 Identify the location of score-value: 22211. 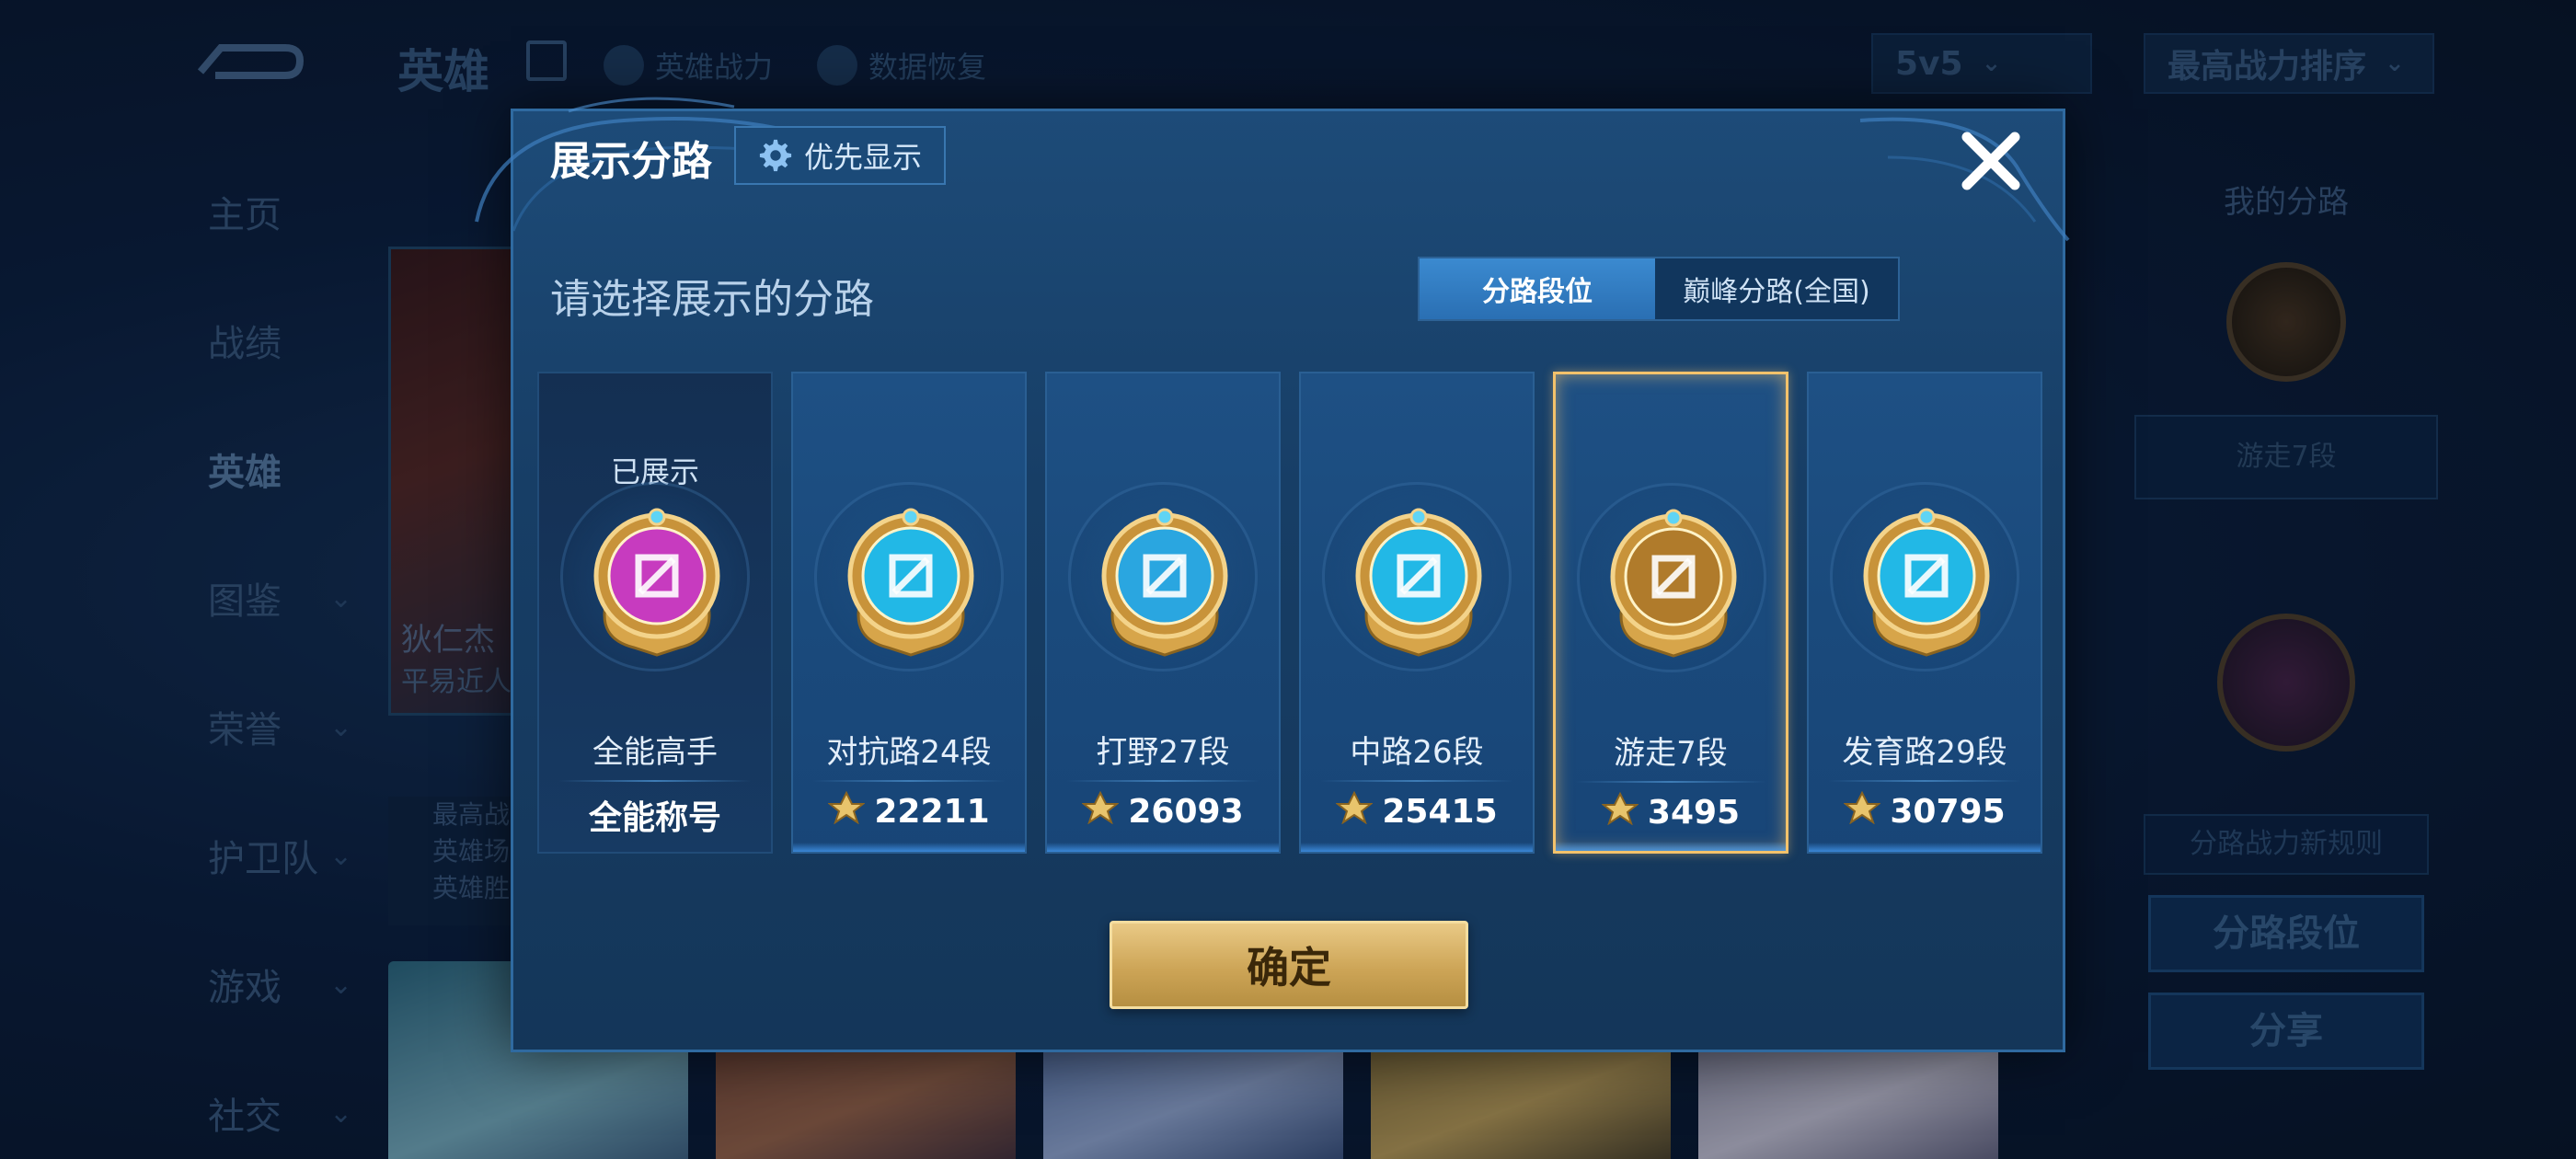
(932, 812).